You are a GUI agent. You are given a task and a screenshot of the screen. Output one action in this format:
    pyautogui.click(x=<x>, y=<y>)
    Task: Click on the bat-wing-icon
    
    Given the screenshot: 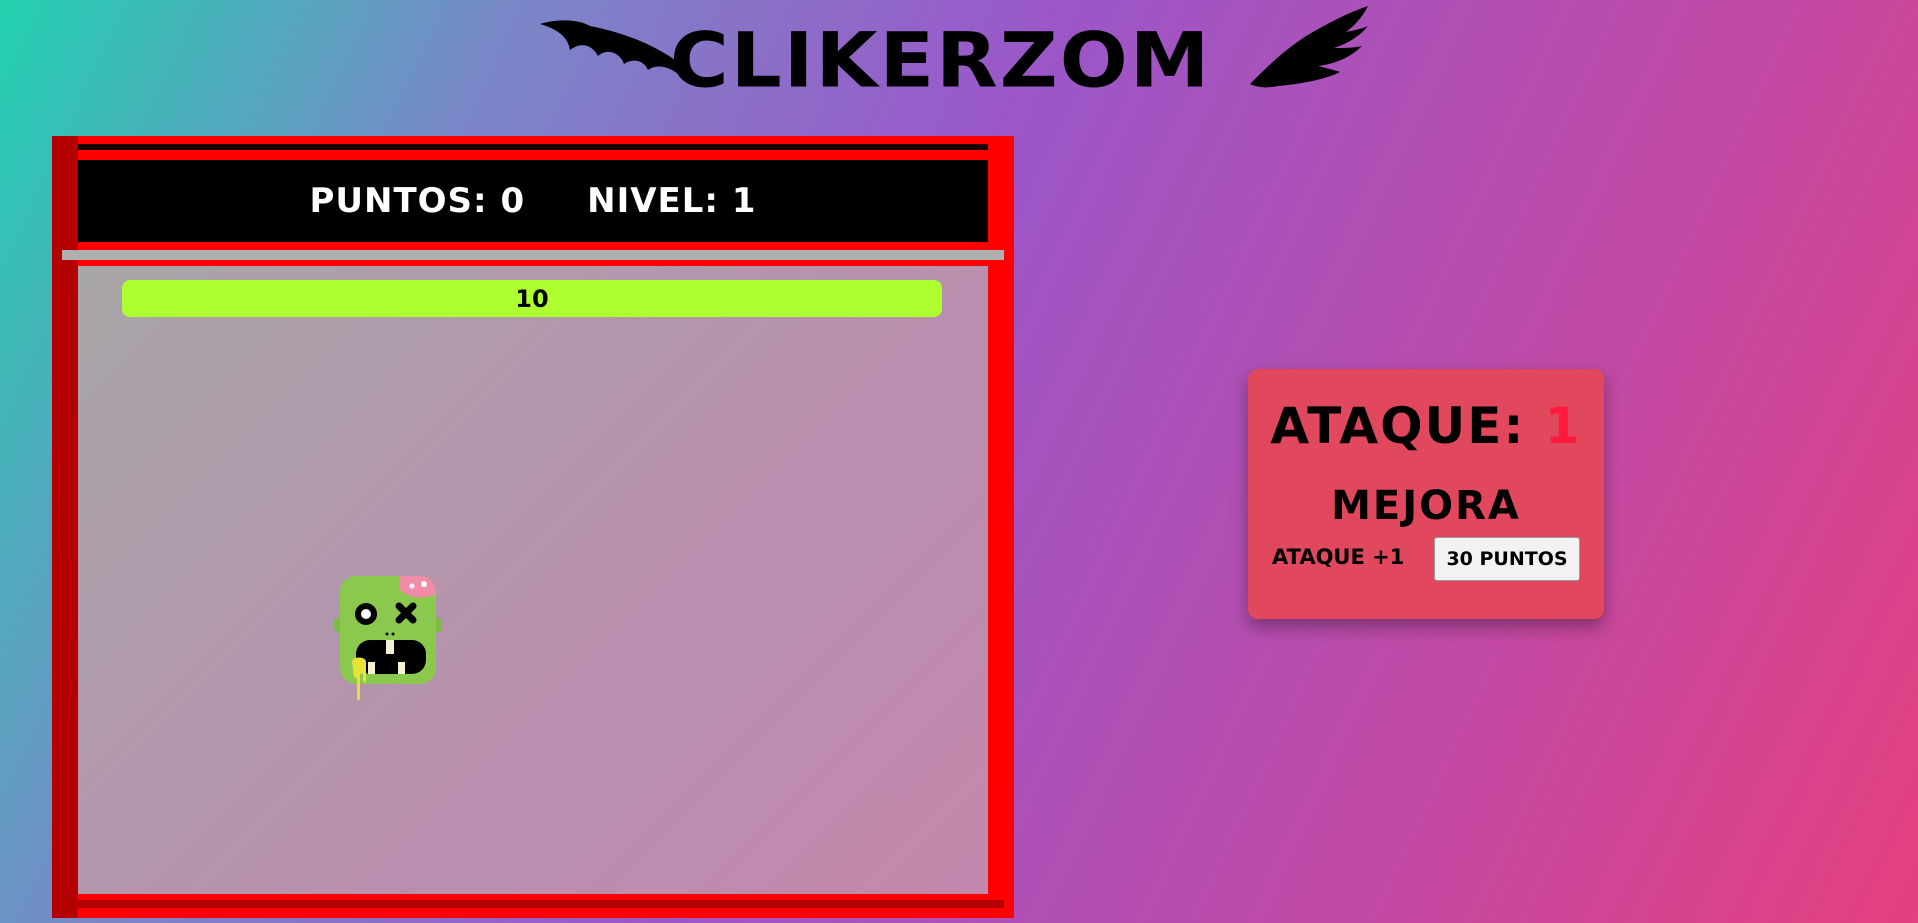 What is the action you would take?
    pyautogui.click(x=609, y=47)
    